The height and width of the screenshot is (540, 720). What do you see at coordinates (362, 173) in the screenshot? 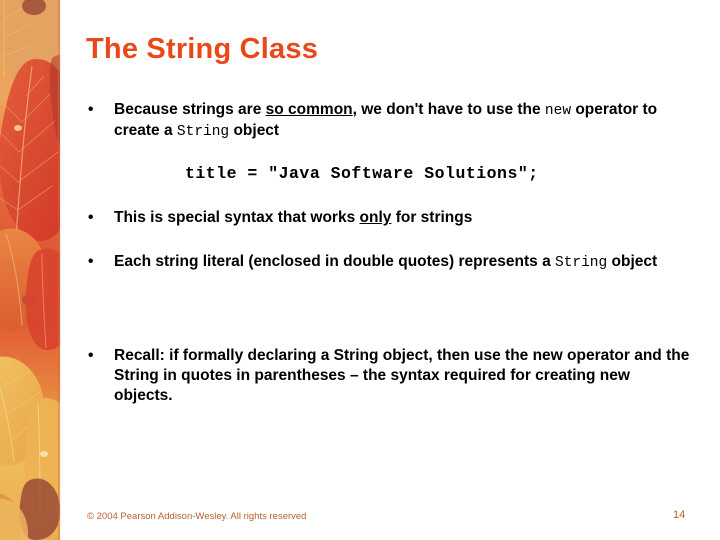
I see `code-sample-line: title = "Java Software Solutions";` at bounding box center [362, 173].